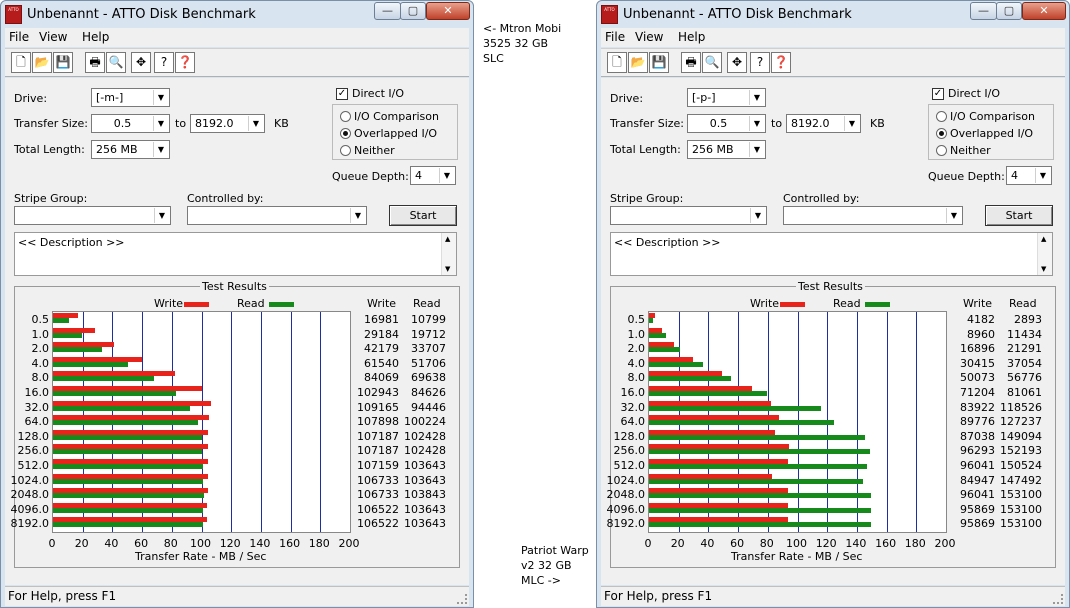 This screenshot has width=1070, height=608. Describe the element at coordinates (636, 378) in the screenshot. I see `y-tick-label: 8.0` at that location.